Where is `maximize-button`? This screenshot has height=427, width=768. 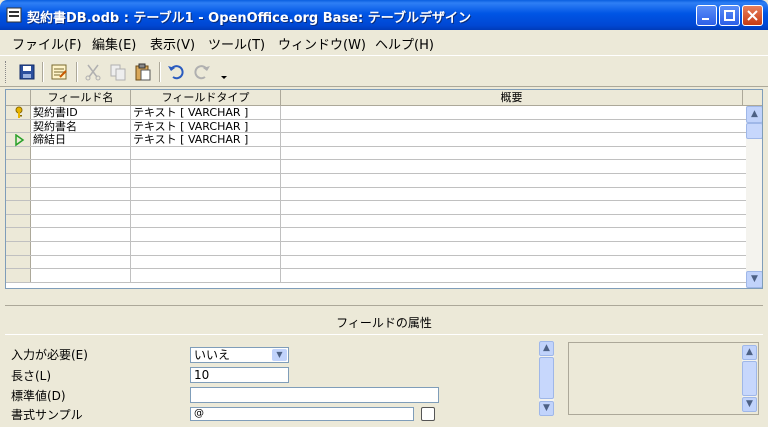 maximize-button is located at coordinates (729, 15).